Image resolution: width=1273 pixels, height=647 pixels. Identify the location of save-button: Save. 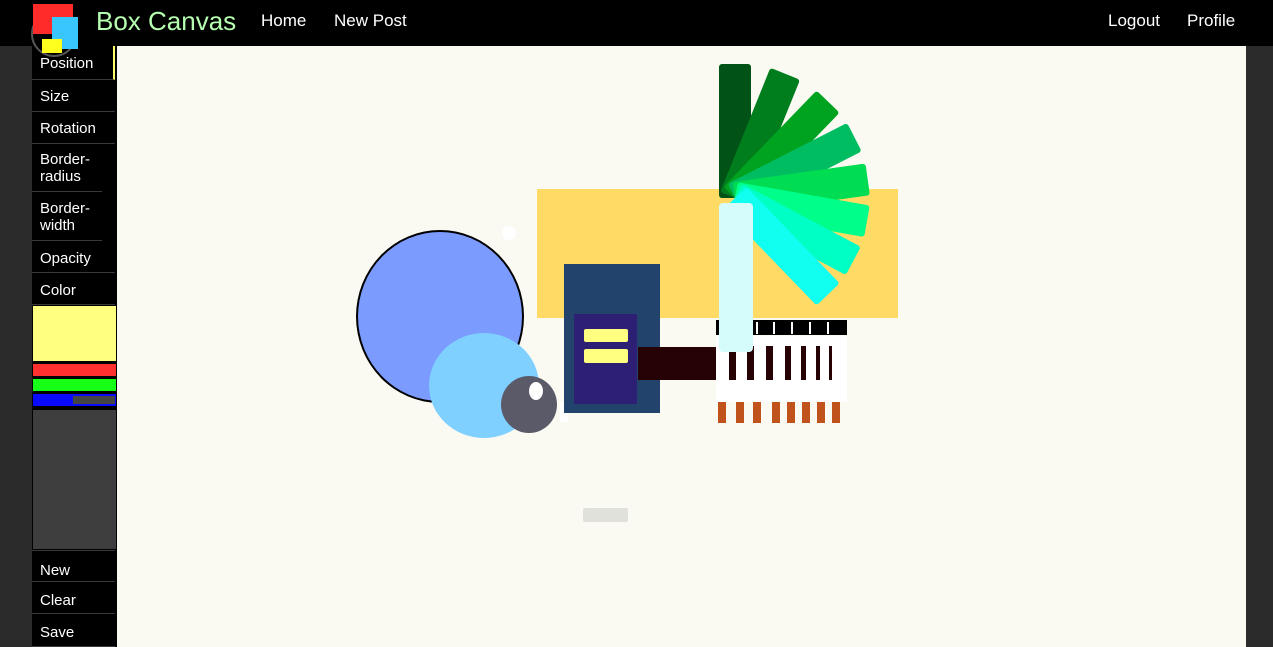
(73, 630).